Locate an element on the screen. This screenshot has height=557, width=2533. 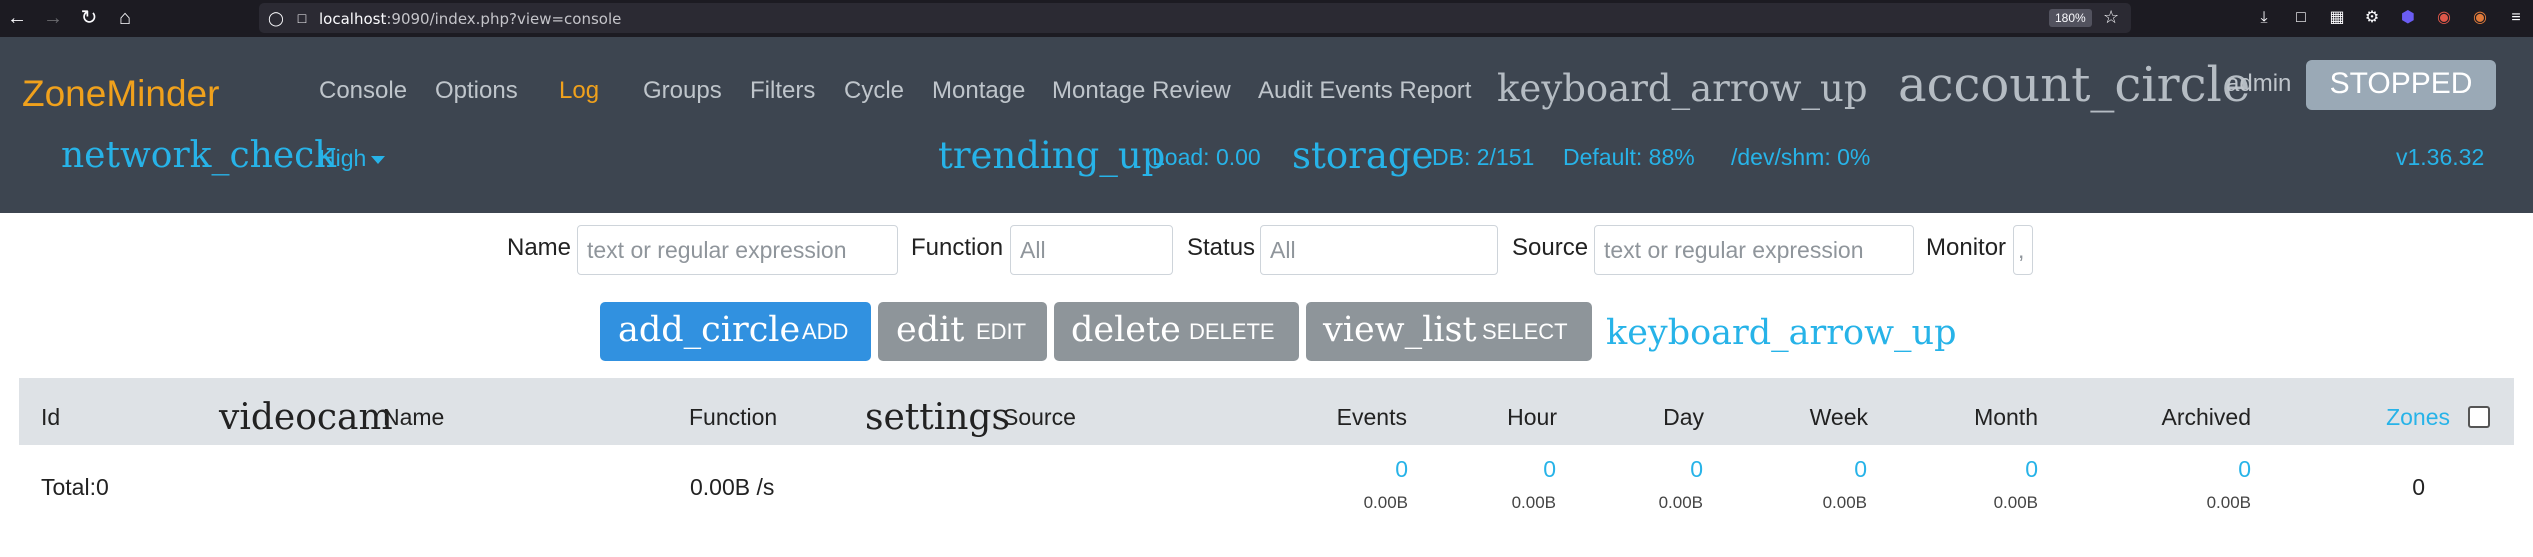
function-filter-label: Function is located at coordinates (957, 247).